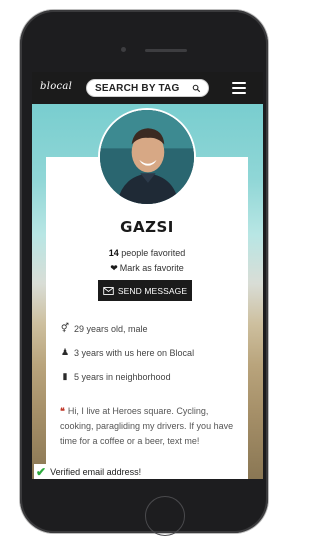 The height and width of the screenshot is (536, 320). What do you see at coordinates (151, 268) in the screenshot?
I see `mark-favorite-label: Mark as favorite` at bounding box center [151, 268].